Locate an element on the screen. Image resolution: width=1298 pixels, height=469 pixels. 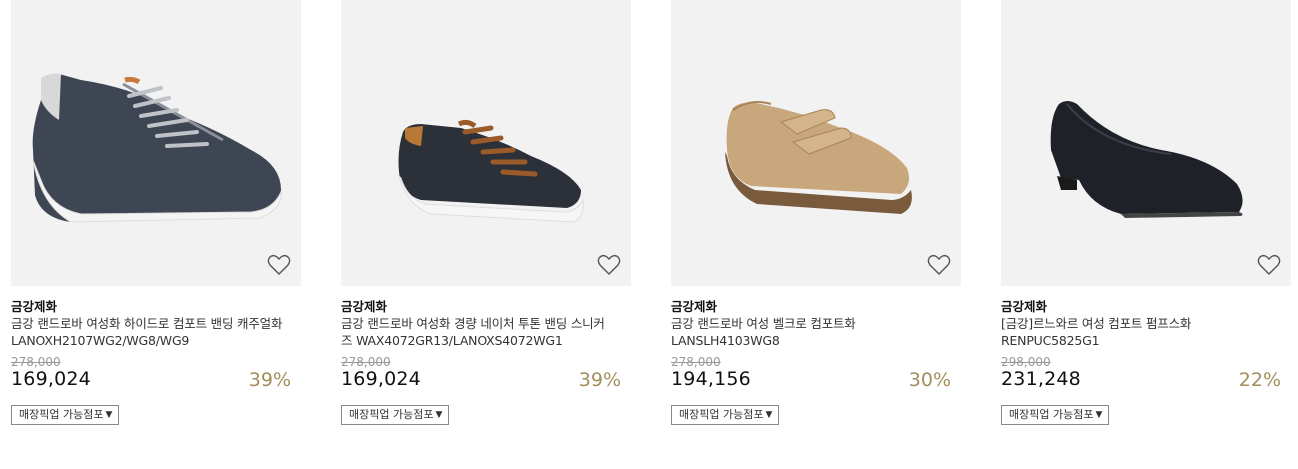
product-name: [금강]르느와르 여성 컴포트 펌프스화 RENPUC5825G1 is located at coordinates (1137, 332).